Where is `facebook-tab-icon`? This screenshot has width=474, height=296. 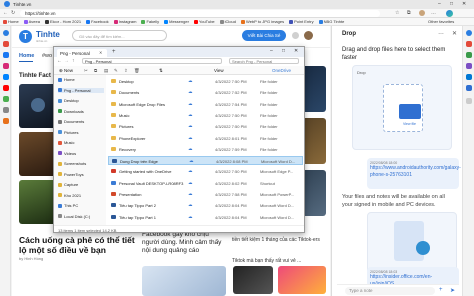 facebook-tab-icon is located at coordinates (6, 55).